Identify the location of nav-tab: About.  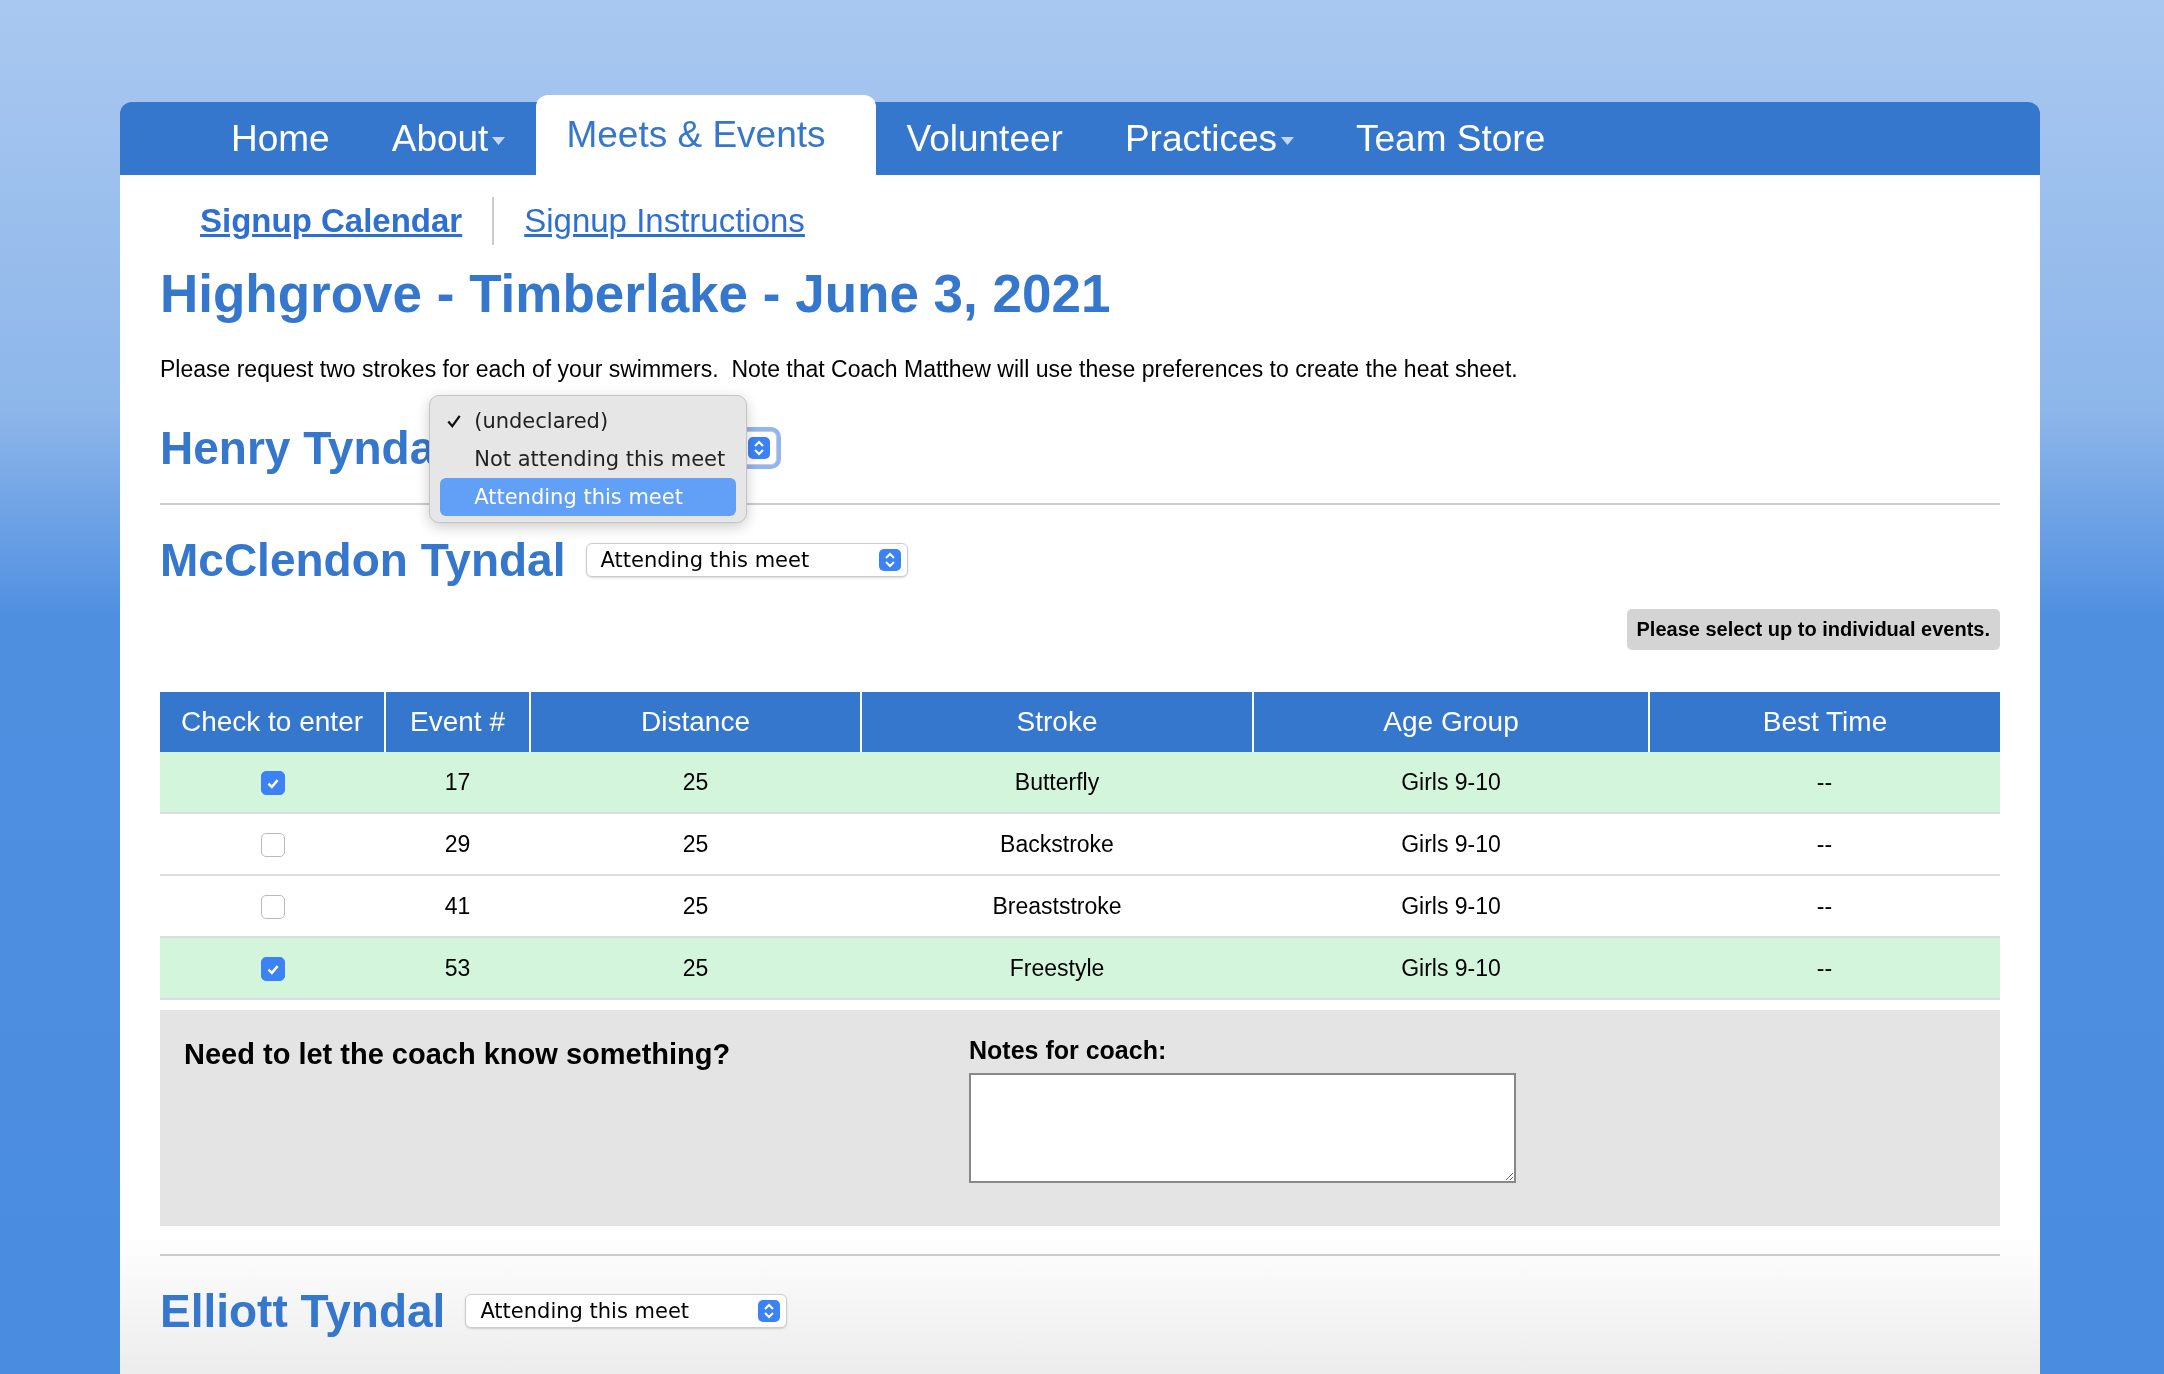
(448, 138).